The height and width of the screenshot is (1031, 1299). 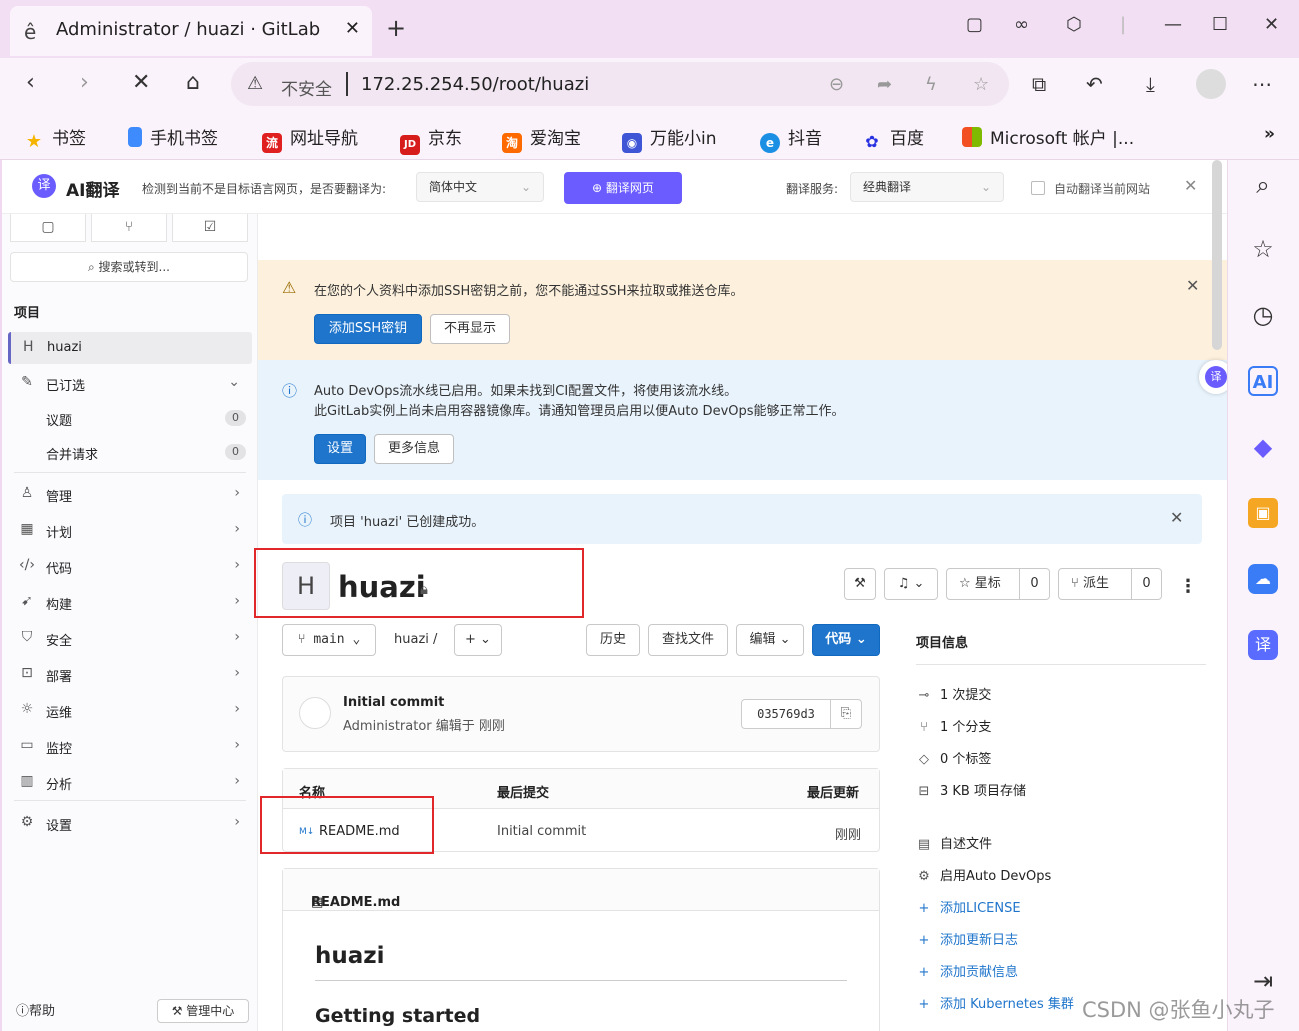 What do you see at coordinates (431, 139) in the screenshot?
I see `bookmark-item: JD 京东` at bounding box center [431, 139].